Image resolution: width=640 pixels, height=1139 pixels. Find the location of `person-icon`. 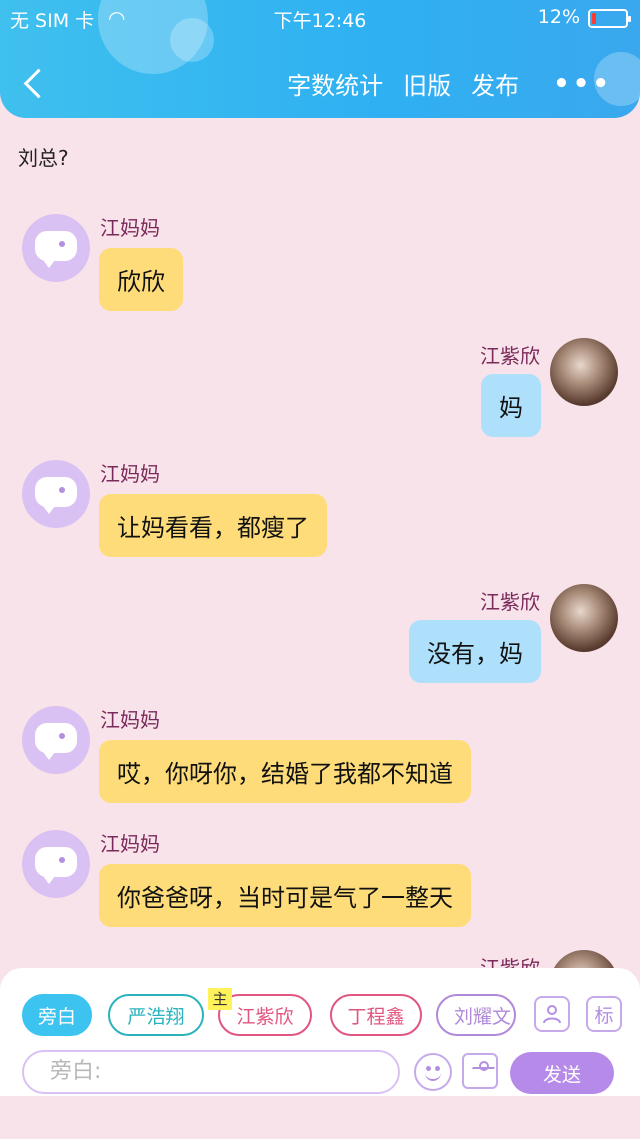

person-icon is located at coordinates (552, 1014).